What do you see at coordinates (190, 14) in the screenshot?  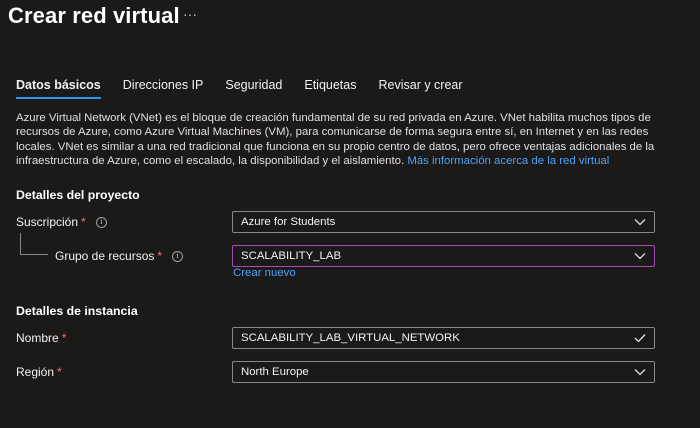 I see `ellipsis-icon: ···` at bounding box center [190, 14].